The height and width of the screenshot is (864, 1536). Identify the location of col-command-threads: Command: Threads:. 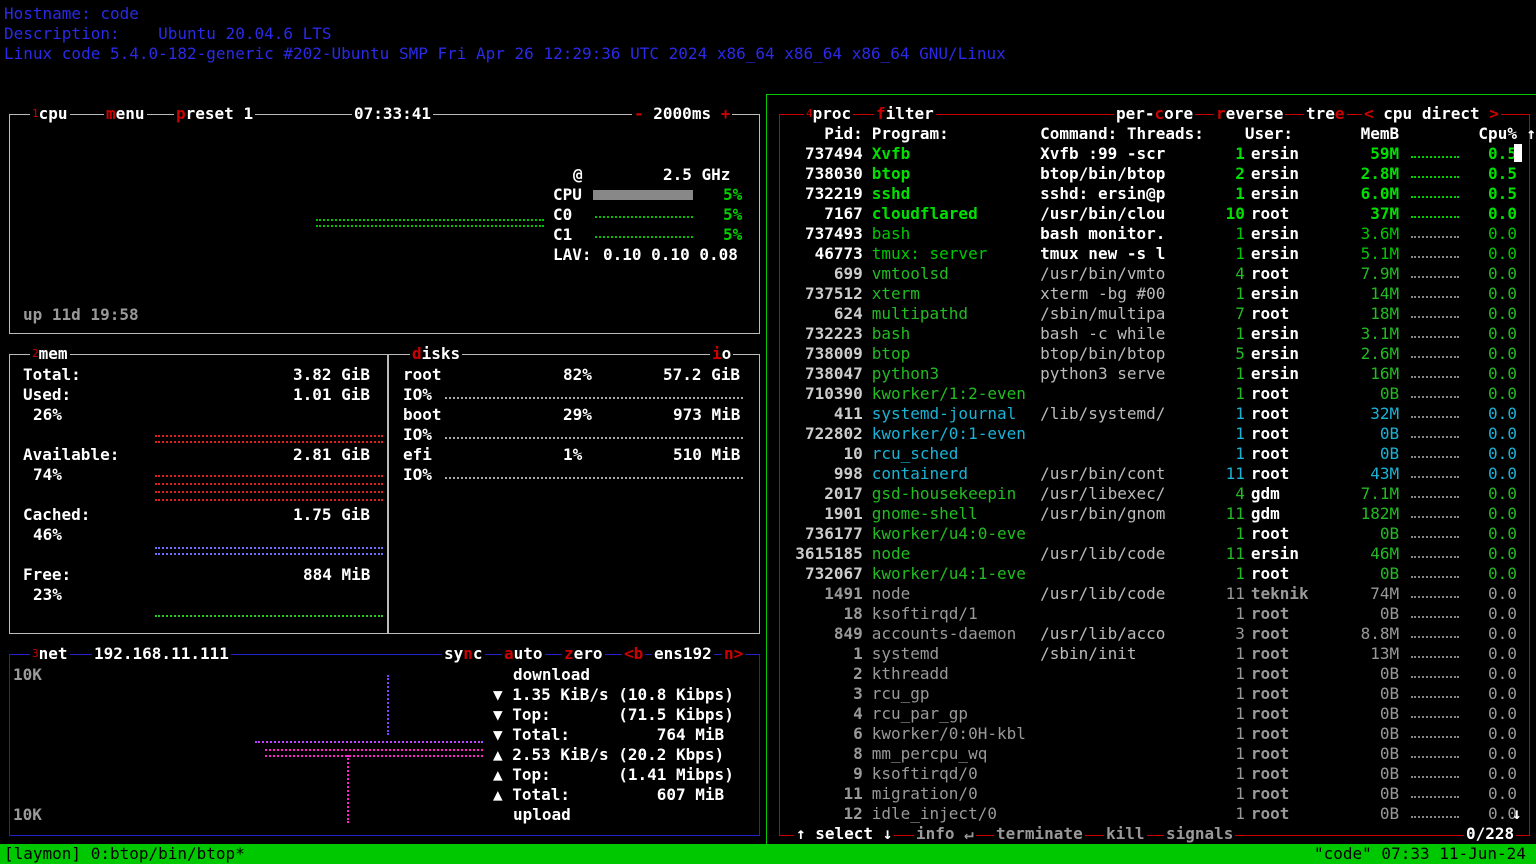
(1142, 134).